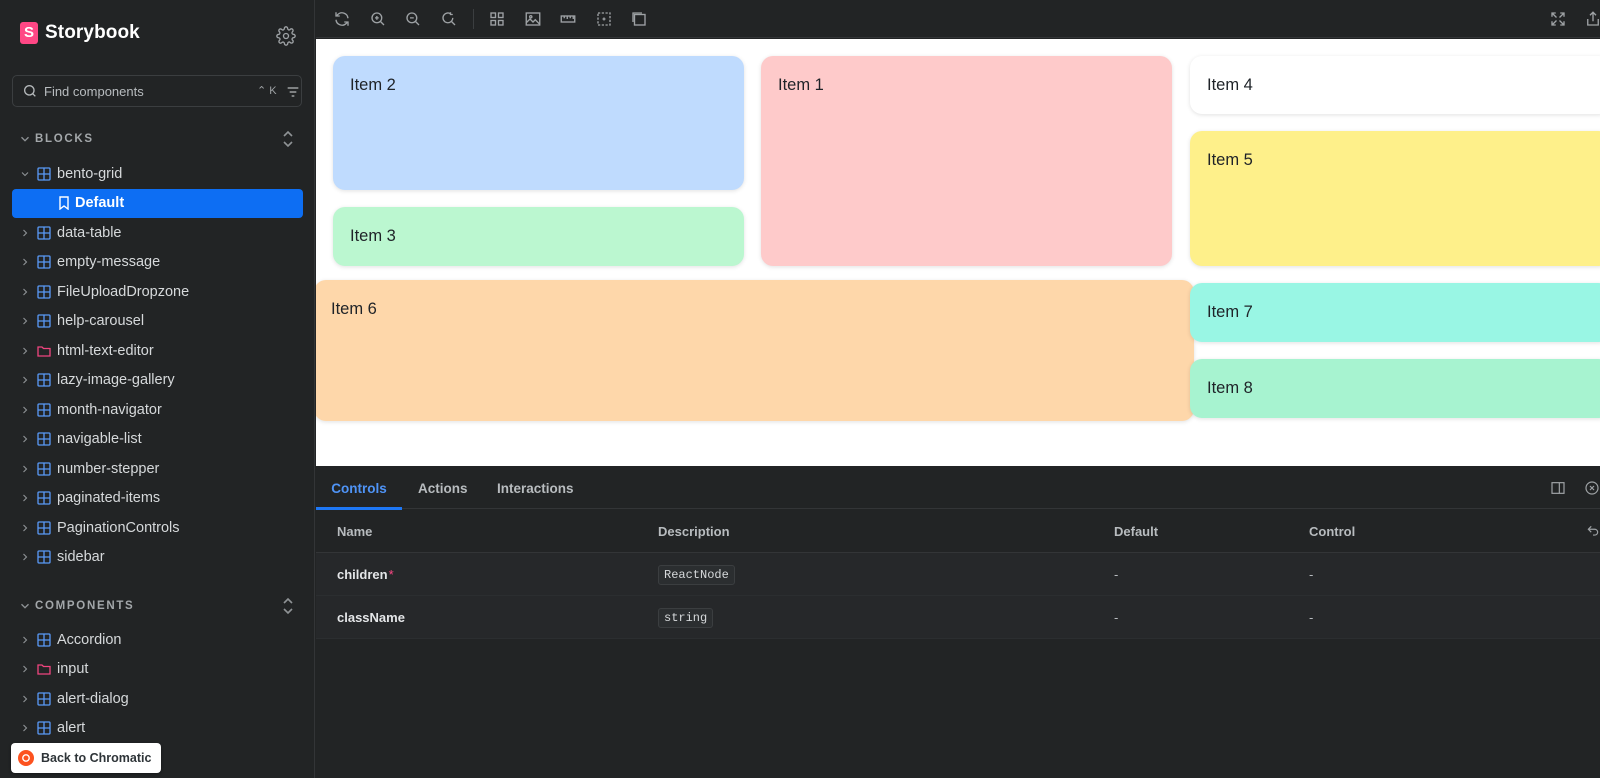 This screenshot has width=1600, height=778. What do you see at coordinates (355, 531) in the screenshot?
I see `column-header-name: Name` at bounding box center [355, 531].